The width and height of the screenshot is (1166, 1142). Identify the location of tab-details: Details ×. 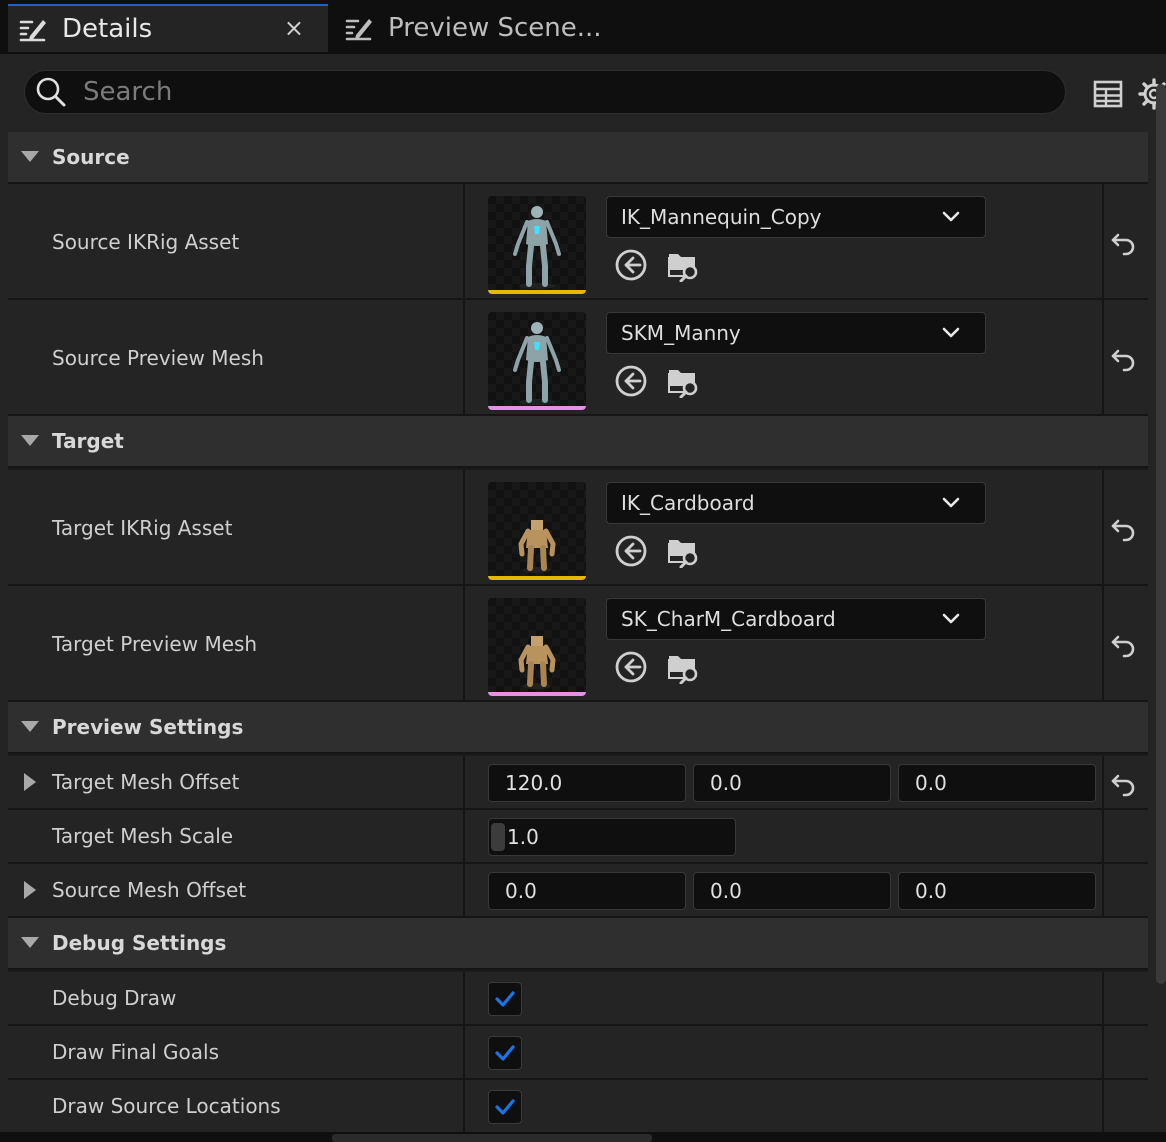
(168, 28).